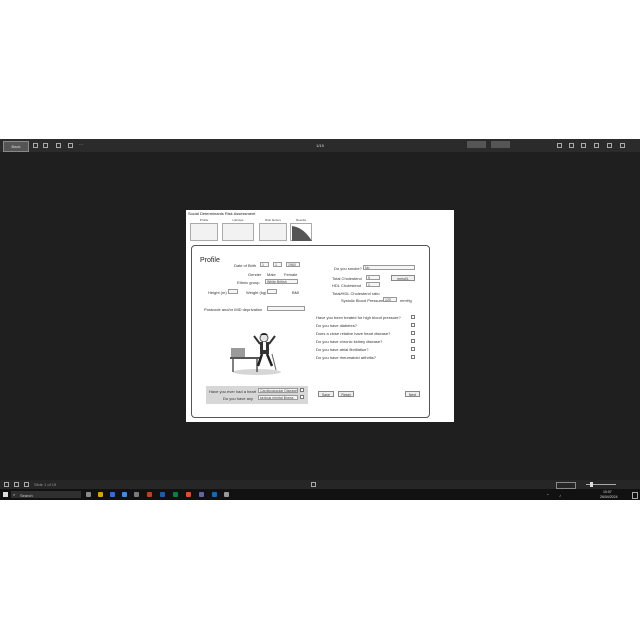 This screenshot has height=640, width=640. Describe the element at coordinates (136, 494) in the screenshot. I see `store-icon` at that location.